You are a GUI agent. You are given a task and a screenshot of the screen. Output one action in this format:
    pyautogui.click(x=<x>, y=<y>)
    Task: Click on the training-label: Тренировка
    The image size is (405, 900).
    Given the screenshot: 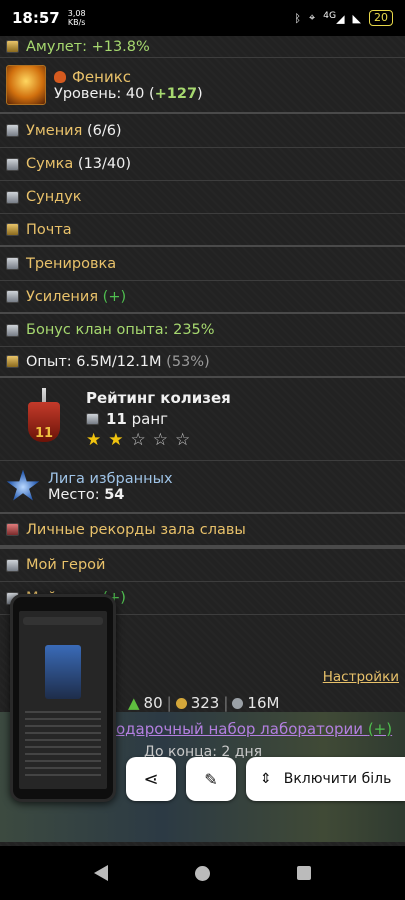 What is the action you would take?
    pyautogui.click(x=71, y=263)
    